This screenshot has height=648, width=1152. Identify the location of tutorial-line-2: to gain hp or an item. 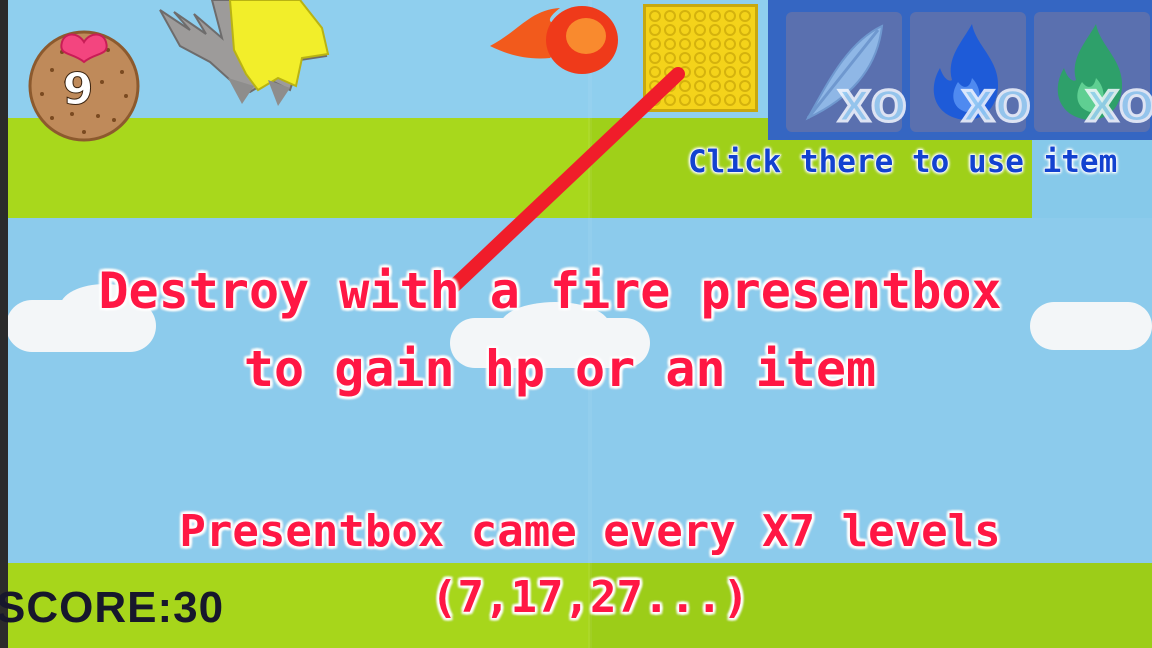
(560, 369).